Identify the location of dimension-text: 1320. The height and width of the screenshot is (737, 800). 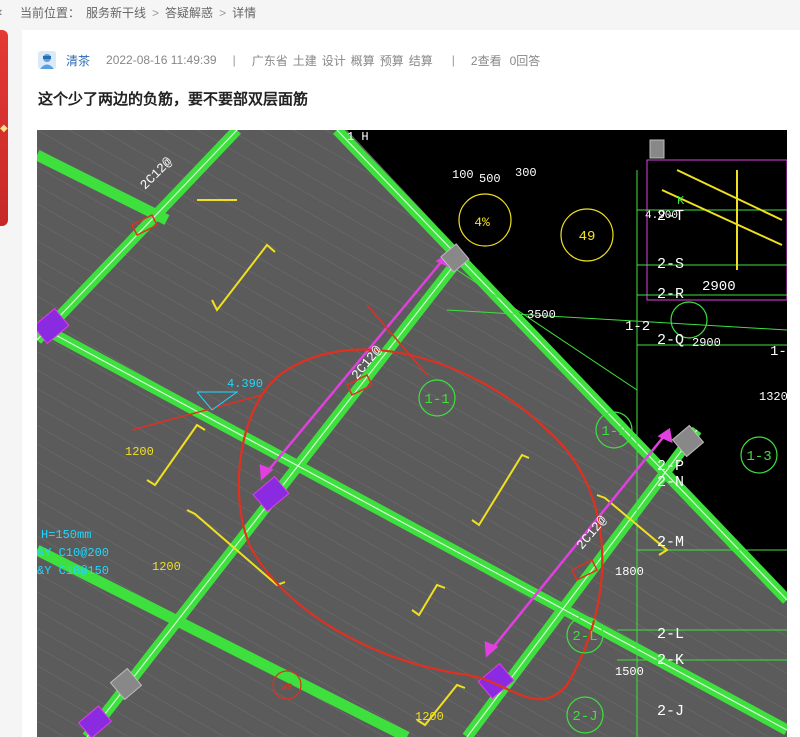
(773, 397).